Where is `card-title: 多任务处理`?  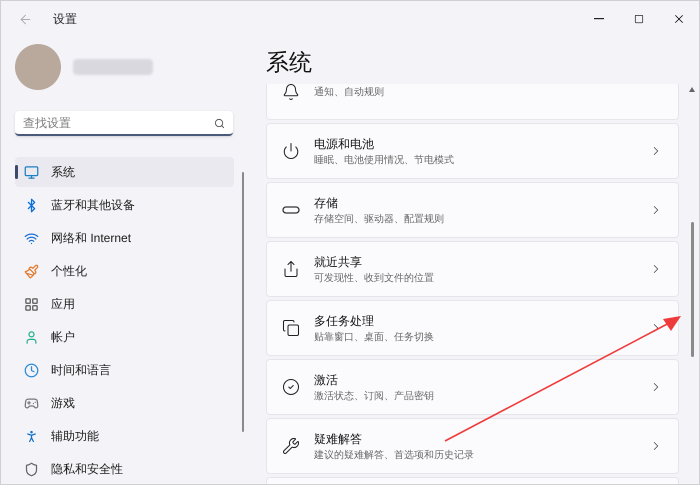
card-title: 多任务处理 is located at coordinates (344, 321).